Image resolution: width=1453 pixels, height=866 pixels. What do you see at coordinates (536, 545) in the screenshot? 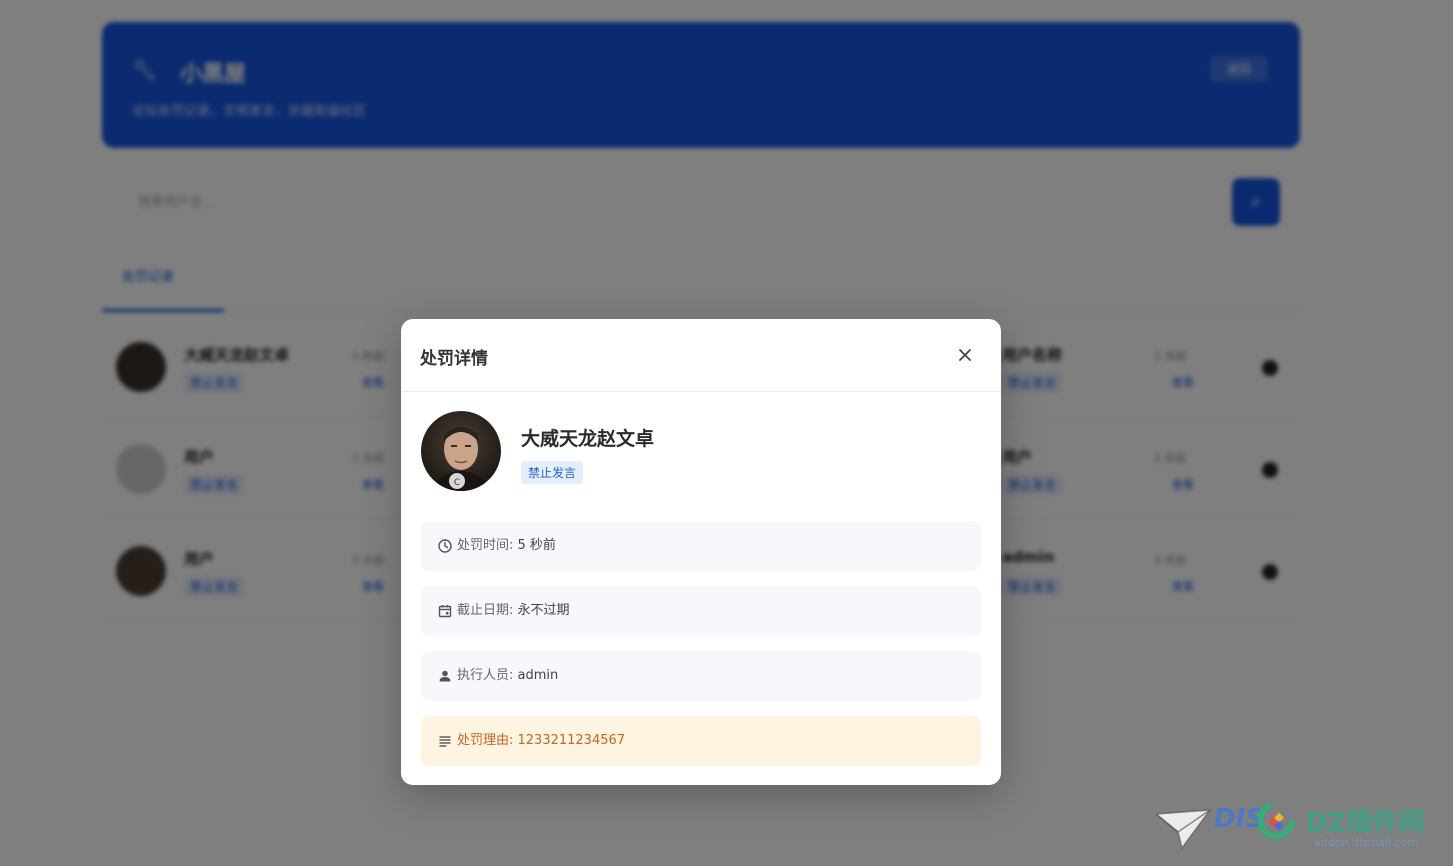
I see `detail-value: 5 秒前` at bounding box center [536, 545].